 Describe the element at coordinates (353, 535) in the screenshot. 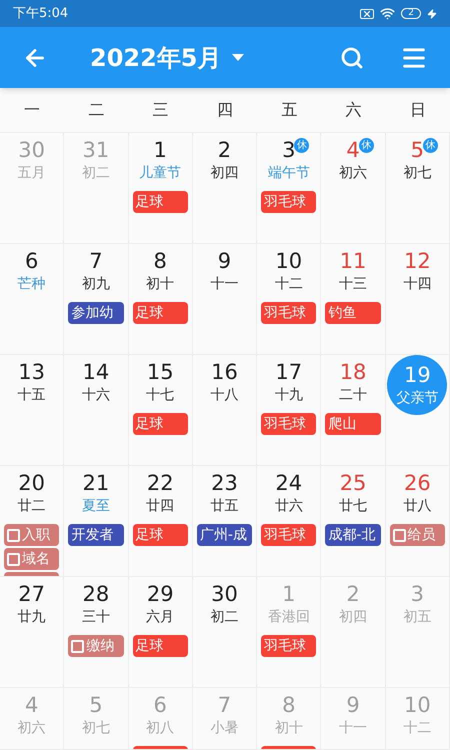

I see `event-tag: 成都-北` at that location.